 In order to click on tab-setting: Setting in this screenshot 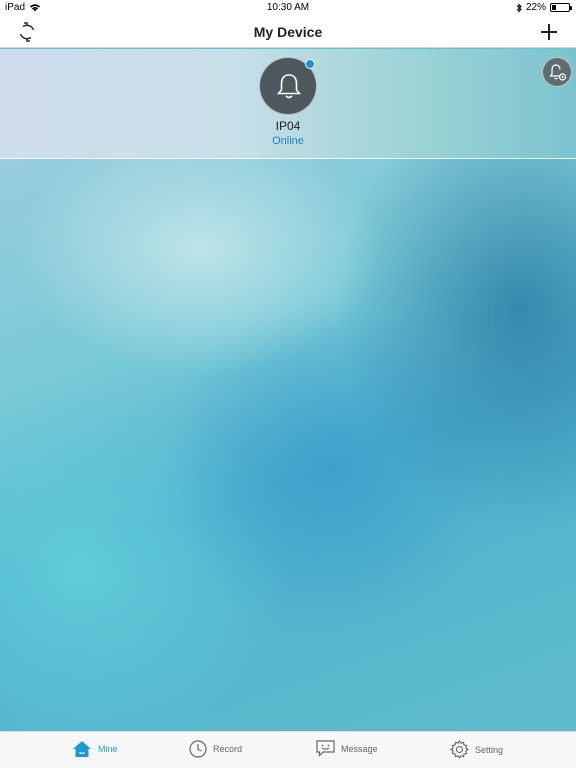, I will do `click(476, 749)`.